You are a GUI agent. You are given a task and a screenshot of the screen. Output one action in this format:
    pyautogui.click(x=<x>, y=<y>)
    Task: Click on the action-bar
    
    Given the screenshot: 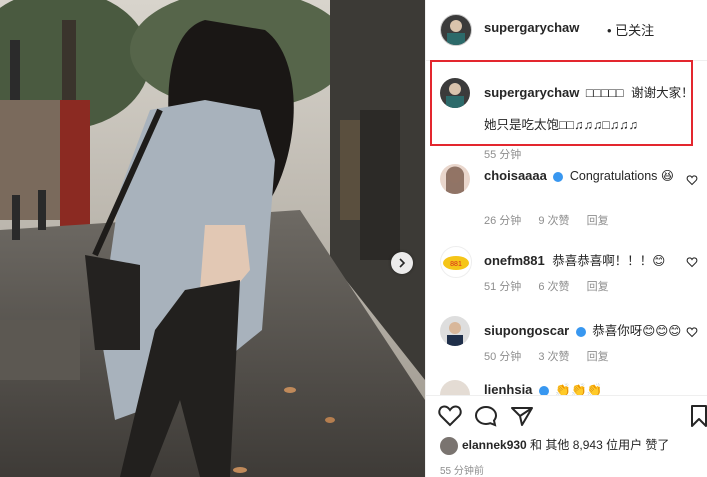 What is the action you would take?
    pyautogui.click(x=566, y=415)
    